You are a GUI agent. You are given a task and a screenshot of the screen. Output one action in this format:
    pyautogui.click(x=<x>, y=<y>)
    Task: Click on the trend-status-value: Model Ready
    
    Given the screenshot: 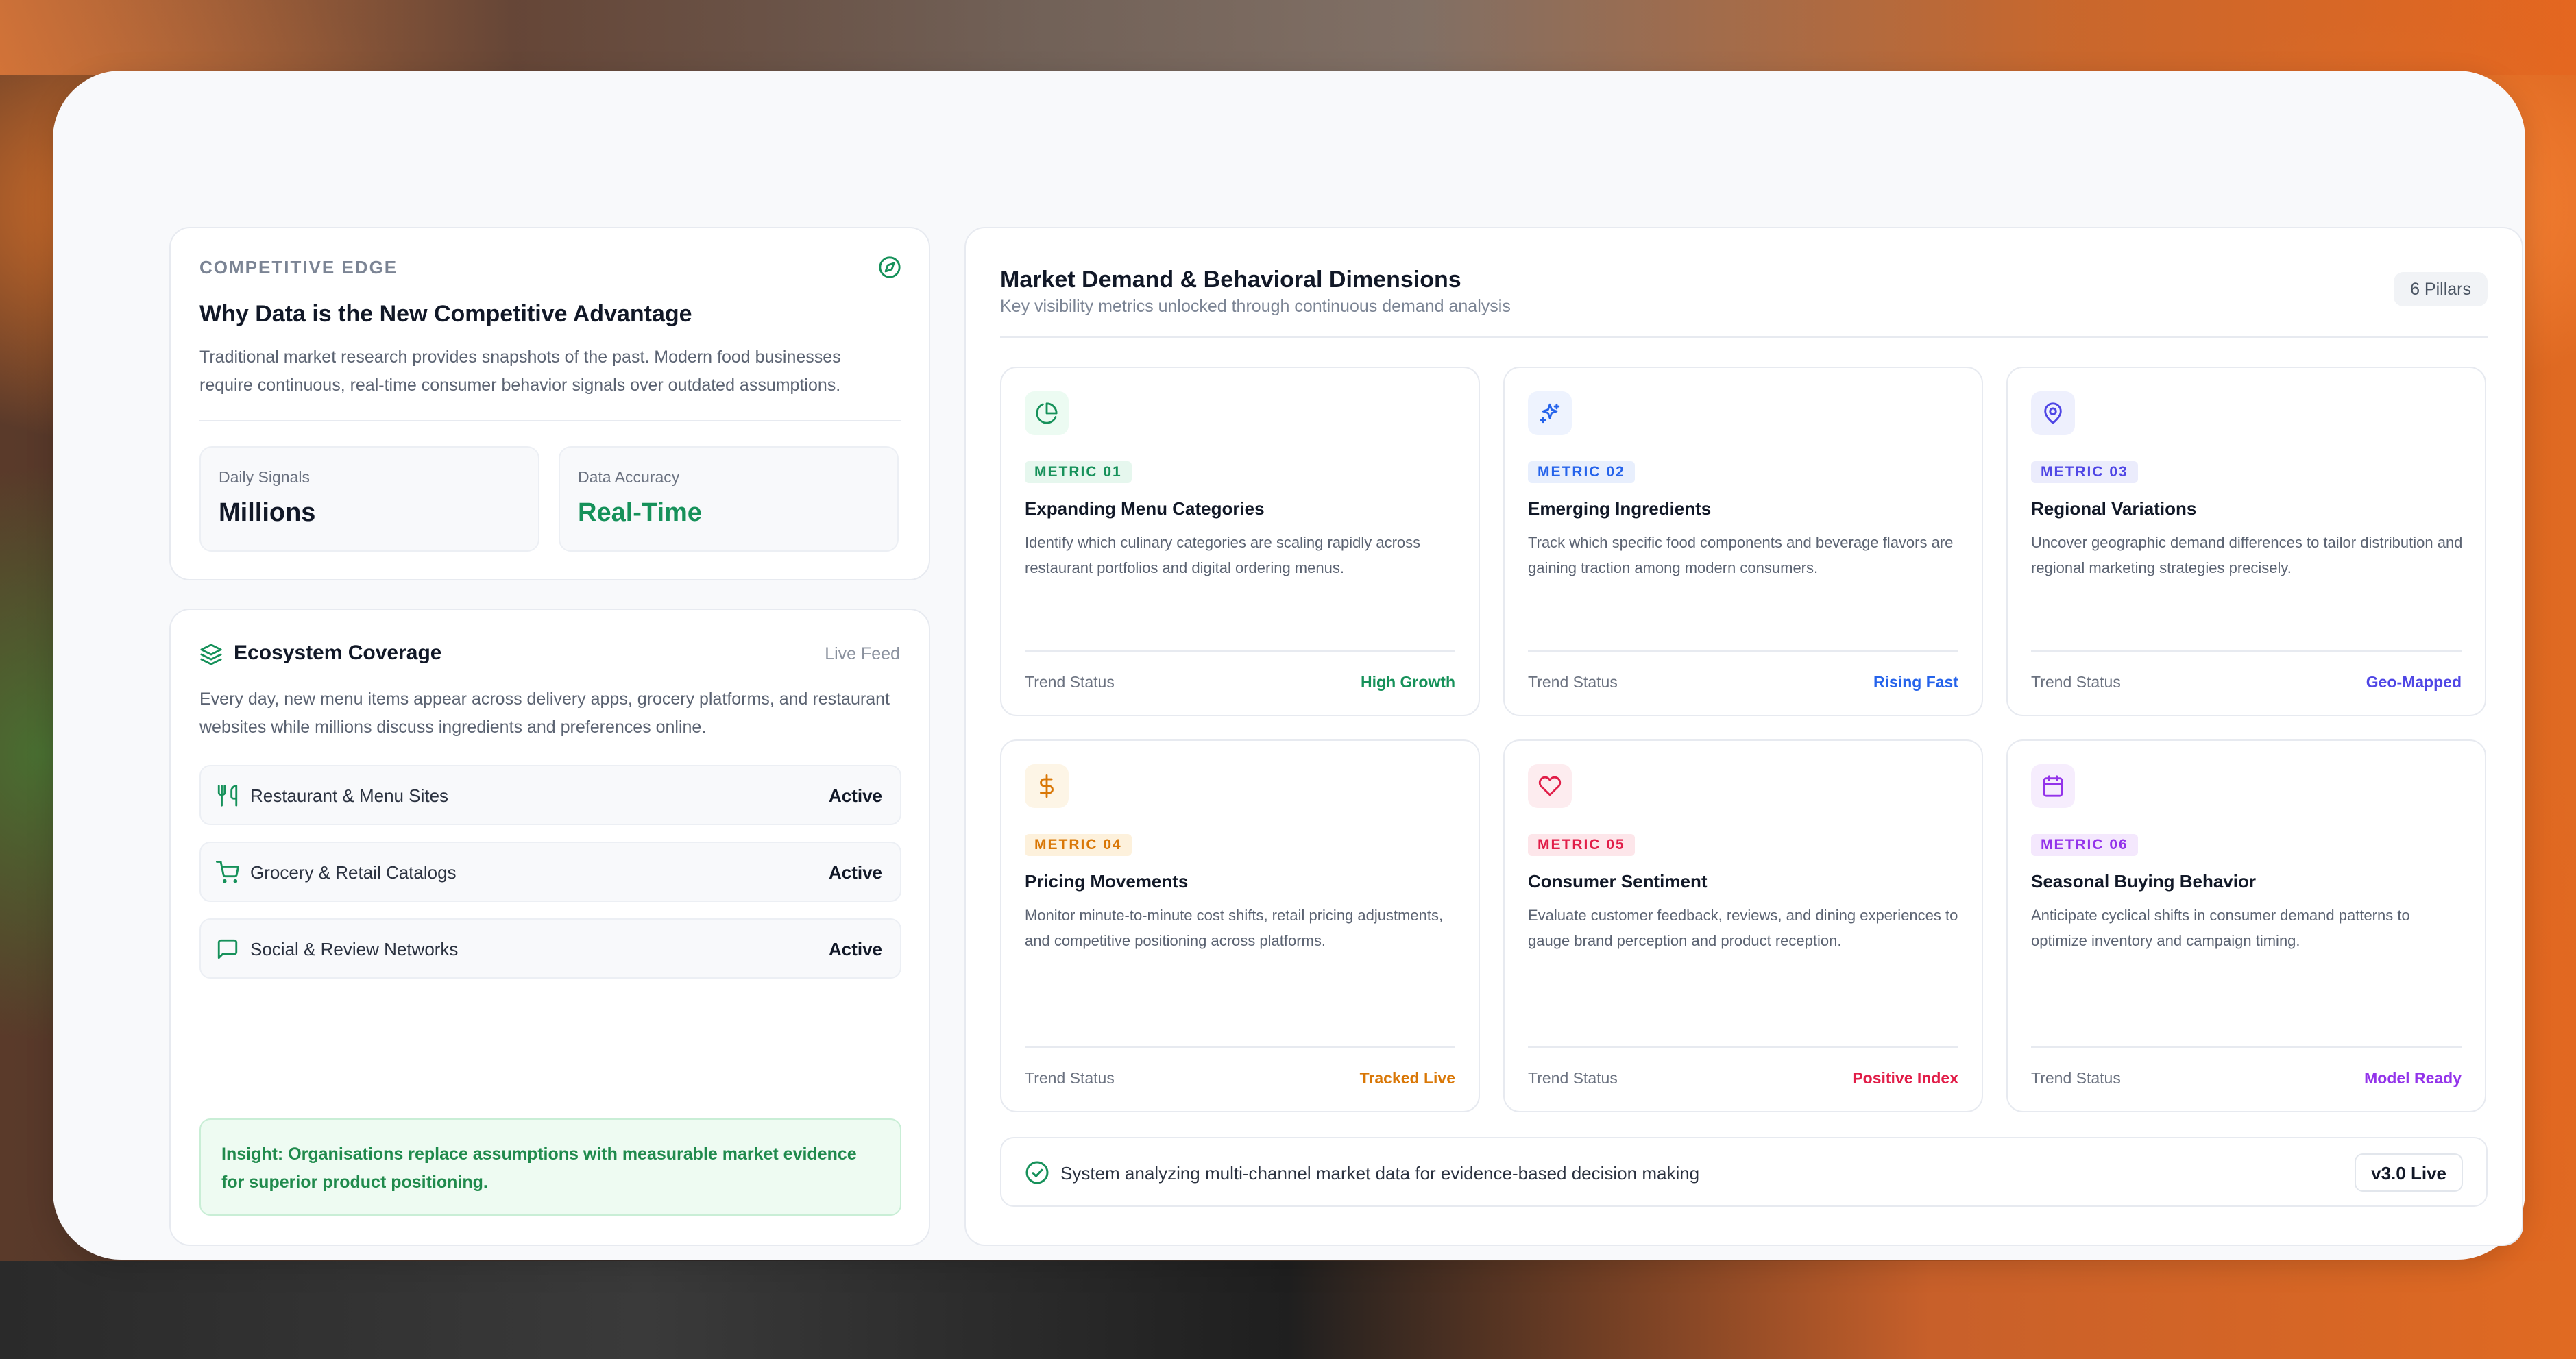 What is the action you would take?
    pyautogui.click(x=2413, y=1078)
    